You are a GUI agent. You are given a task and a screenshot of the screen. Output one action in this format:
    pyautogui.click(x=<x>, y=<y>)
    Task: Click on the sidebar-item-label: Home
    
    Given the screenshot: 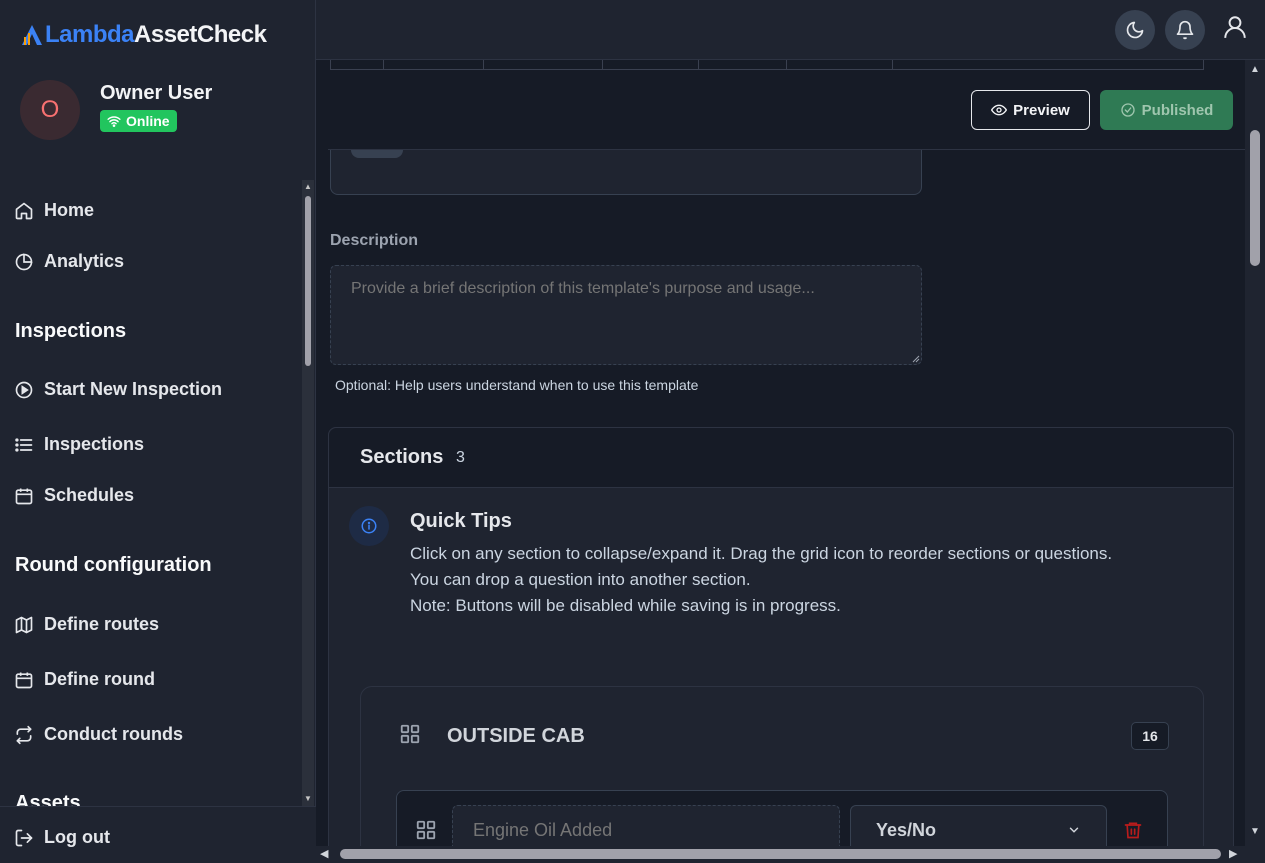 What is the action you would take?
    pyautogui.click(x=69, y=210)
    